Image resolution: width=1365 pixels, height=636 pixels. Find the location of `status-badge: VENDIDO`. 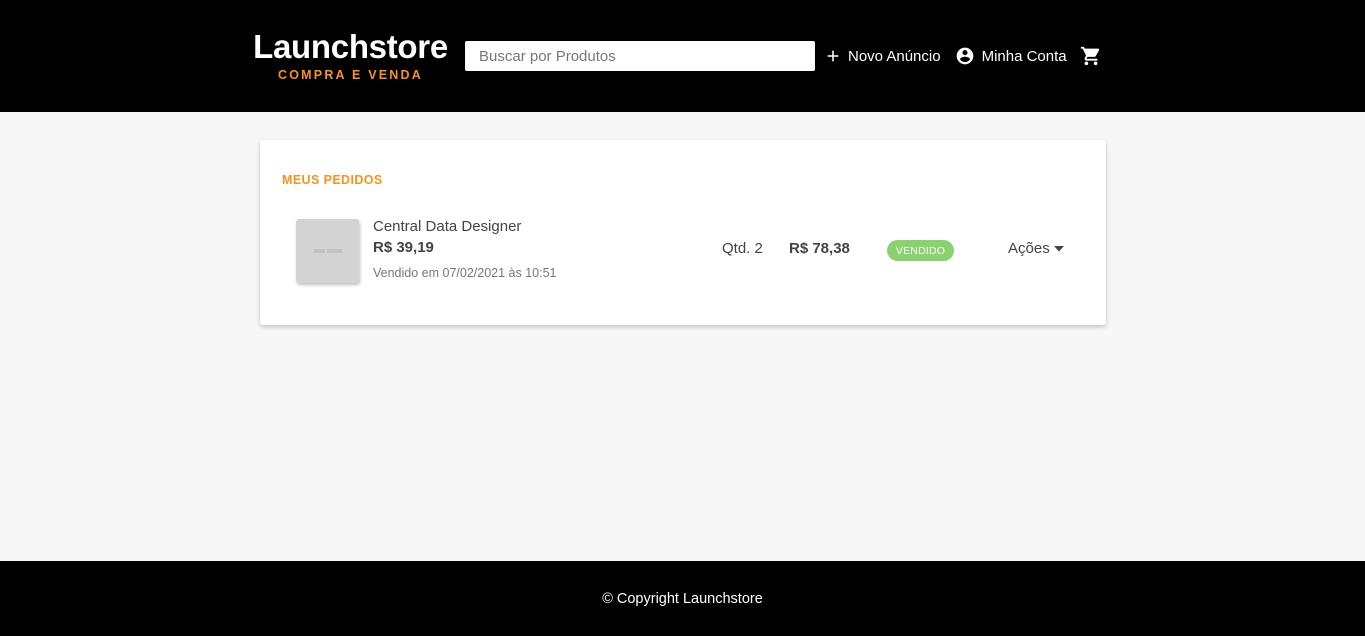

status-badge: VENDIDO is located at coordinates (920, 250).